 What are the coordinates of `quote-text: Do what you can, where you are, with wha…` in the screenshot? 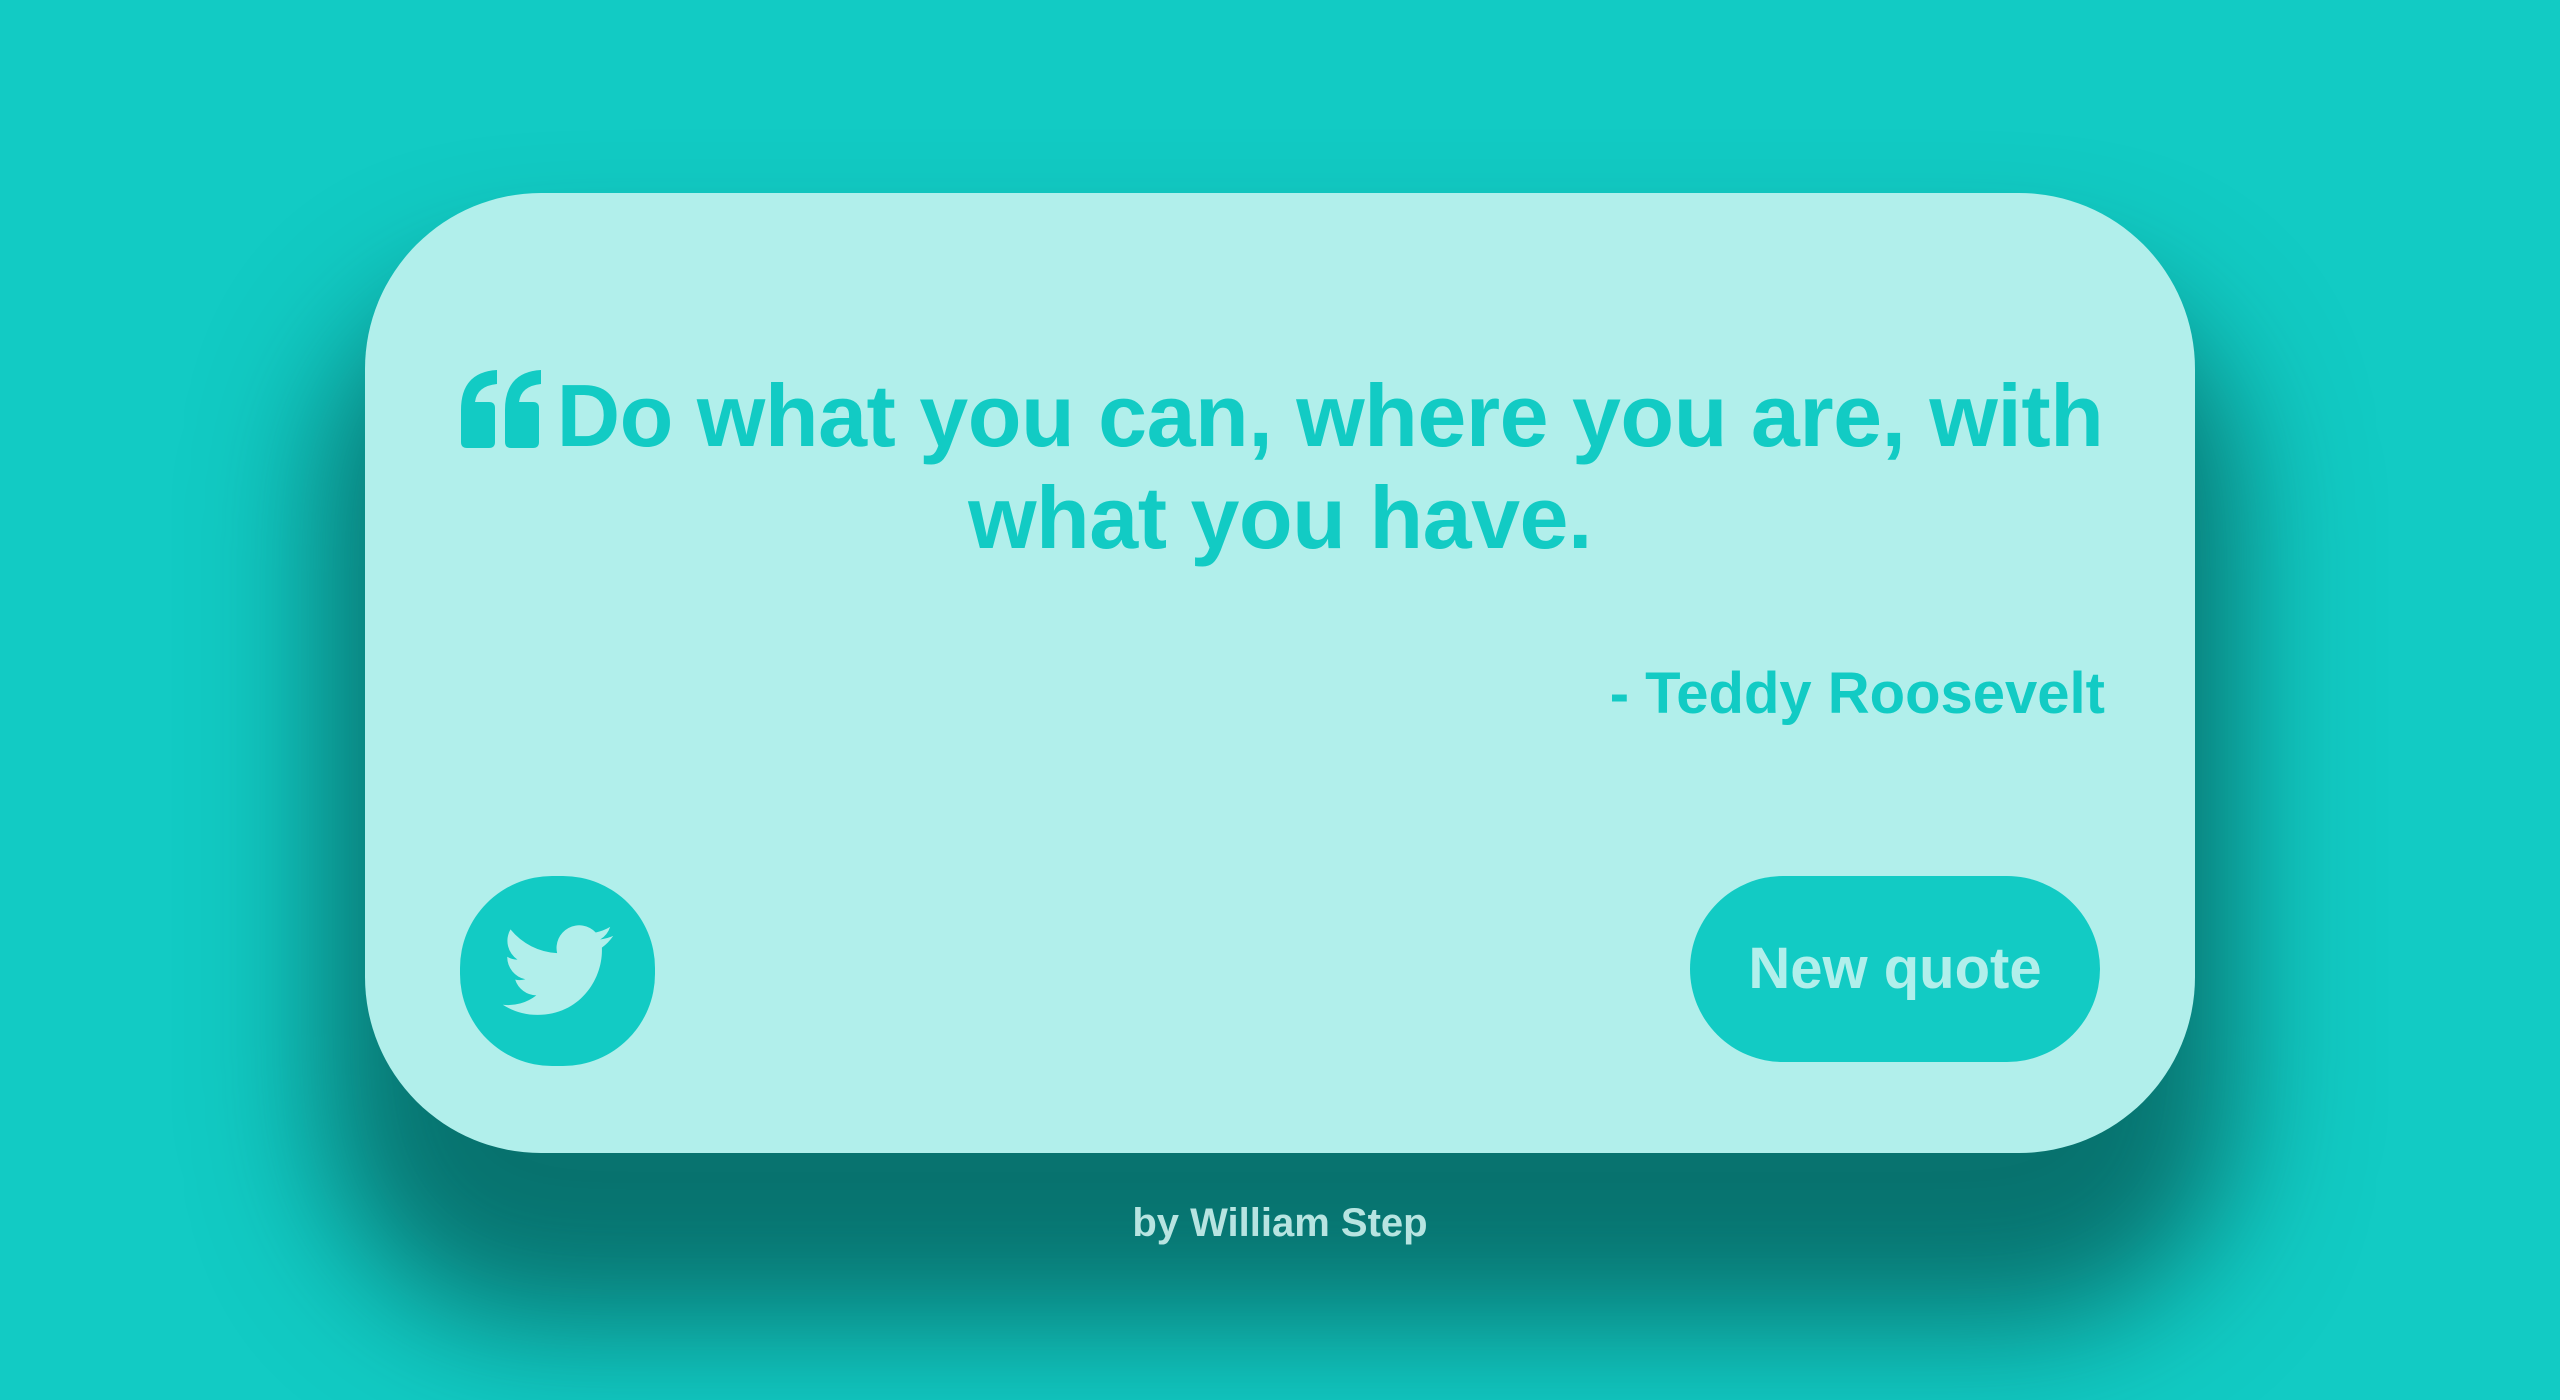 It's located at (1330, 466).